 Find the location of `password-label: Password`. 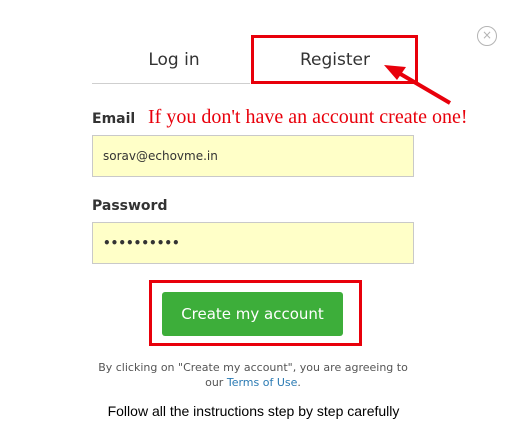

password-label: Password is located at coordinates (130, 206).